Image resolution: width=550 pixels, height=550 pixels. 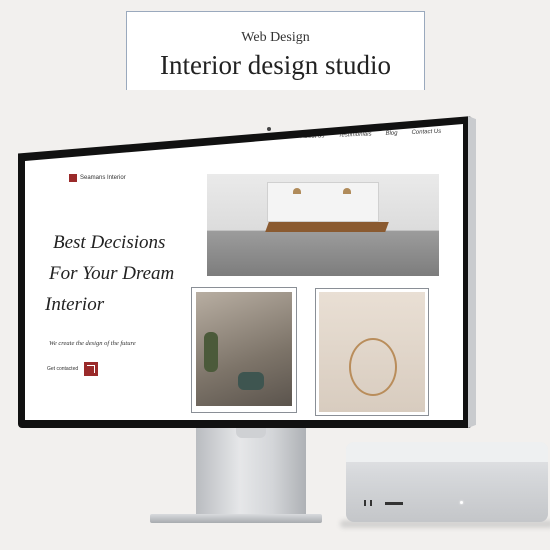 I want to click on camera-icon, so click(x=269, y=129).